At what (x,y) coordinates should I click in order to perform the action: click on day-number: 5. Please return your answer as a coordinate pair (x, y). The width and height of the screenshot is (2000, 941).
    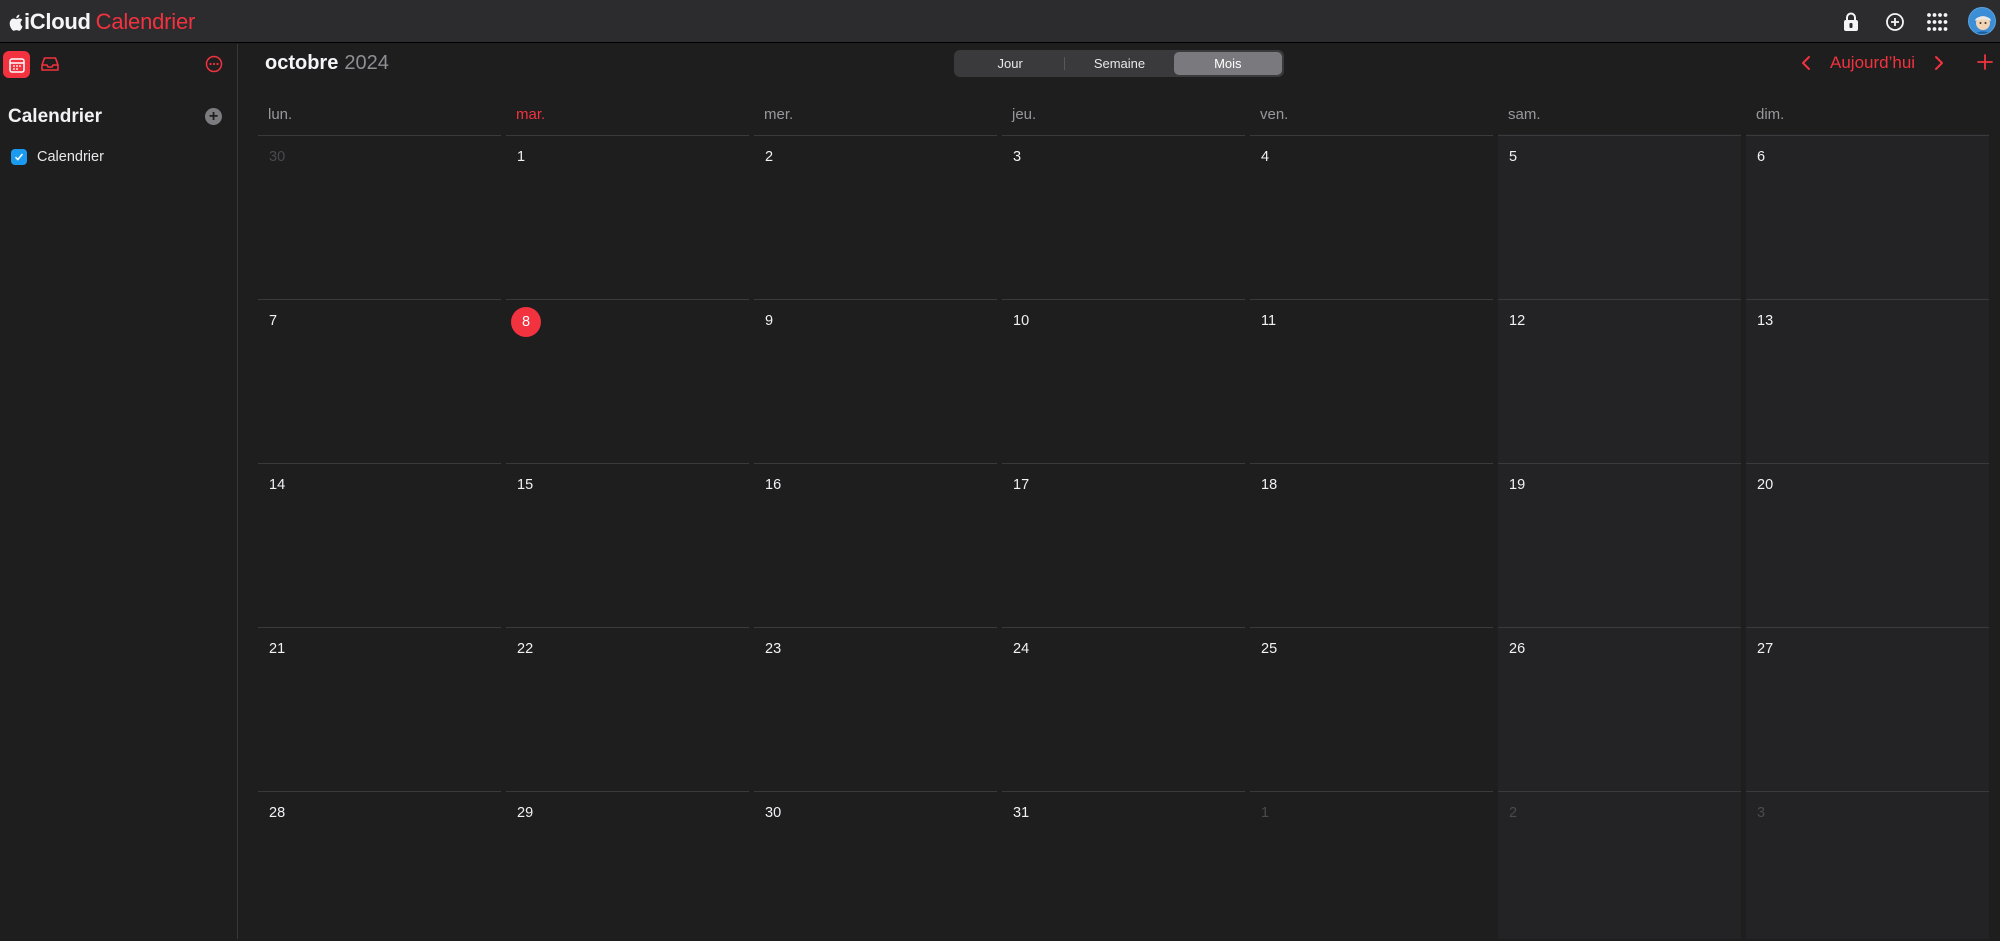
    Looking at the image, I should click on (1513, 157).